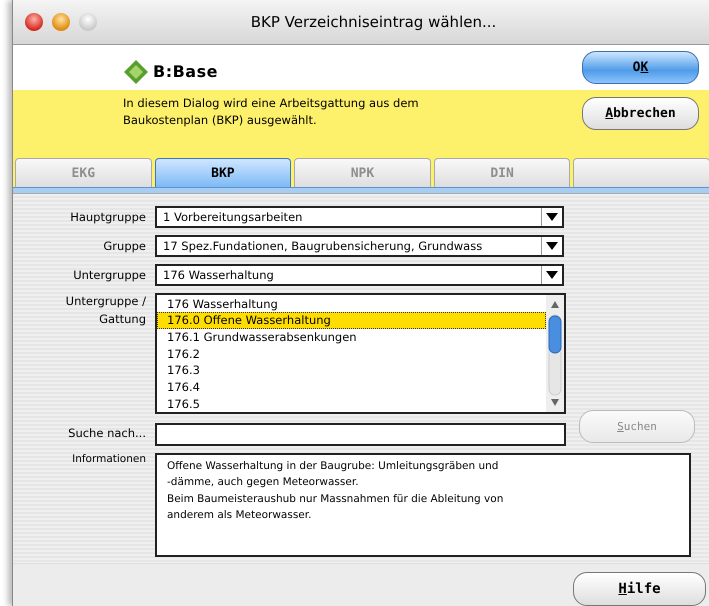 Image resolution: width=709 pixels, height=606 pixels. What do you see at coordinates (359, 245) in the screenshot?
I see `dropdown: 17 Spez.Fundationen, Baugrubensicherung, Grundwass` at bounding box center [359, 245].